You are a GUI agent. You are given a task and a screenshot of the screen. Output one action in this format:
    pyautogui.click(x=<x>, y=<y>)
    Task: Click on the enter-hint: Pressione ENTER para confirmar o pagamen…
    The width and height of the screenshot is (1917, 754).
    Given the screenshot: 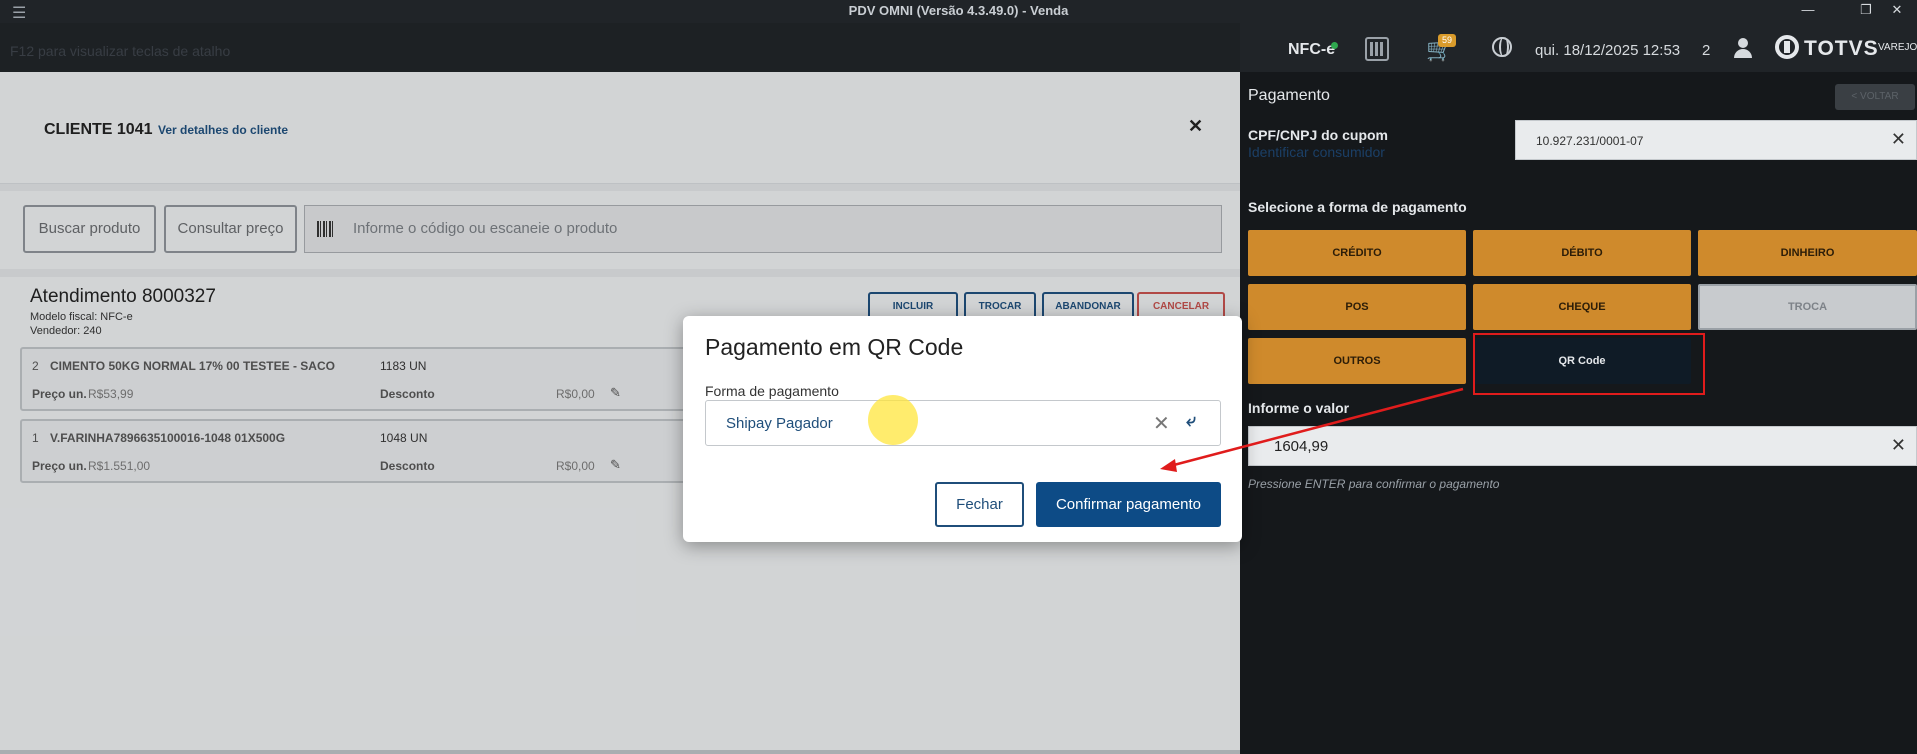 What is the action you would take?
    pyautogui.click(x=1374, y=484)
    